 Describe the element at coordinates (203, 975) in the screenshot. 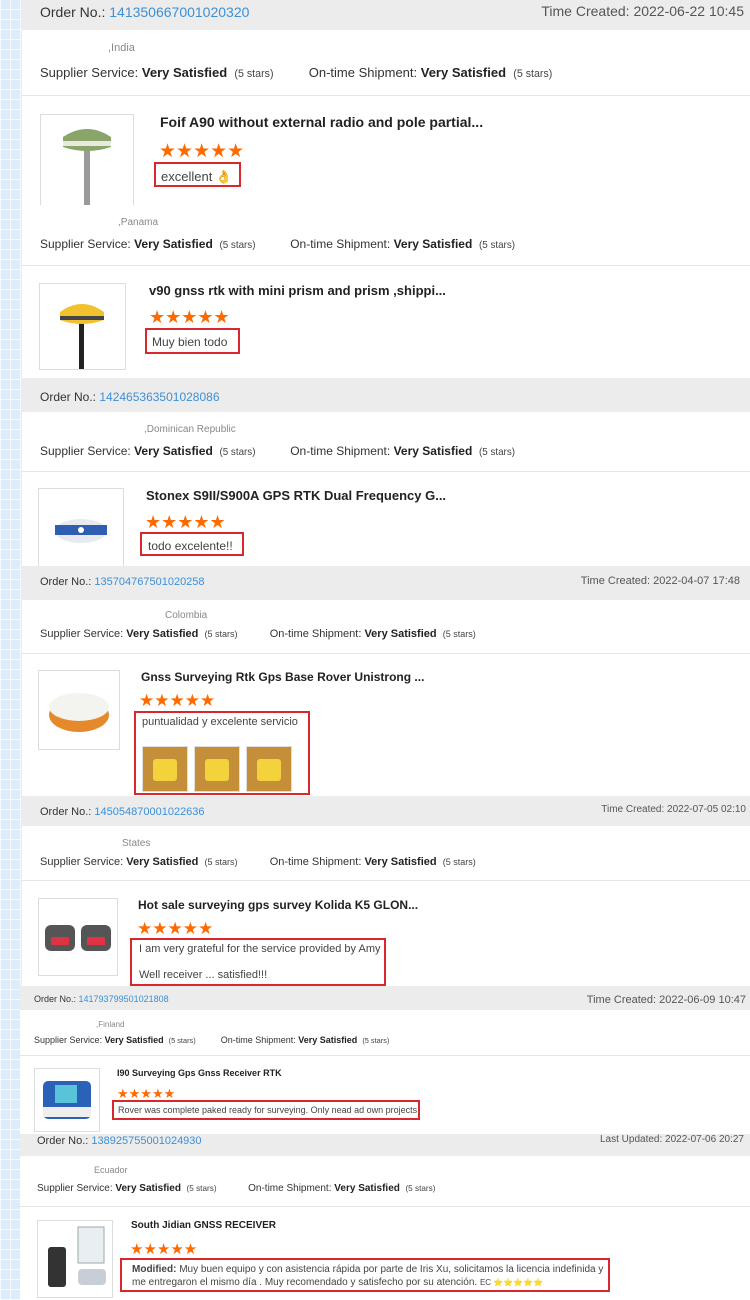

I see `review-content-line-2: Well receiver ... satisfied!!!` at that location.